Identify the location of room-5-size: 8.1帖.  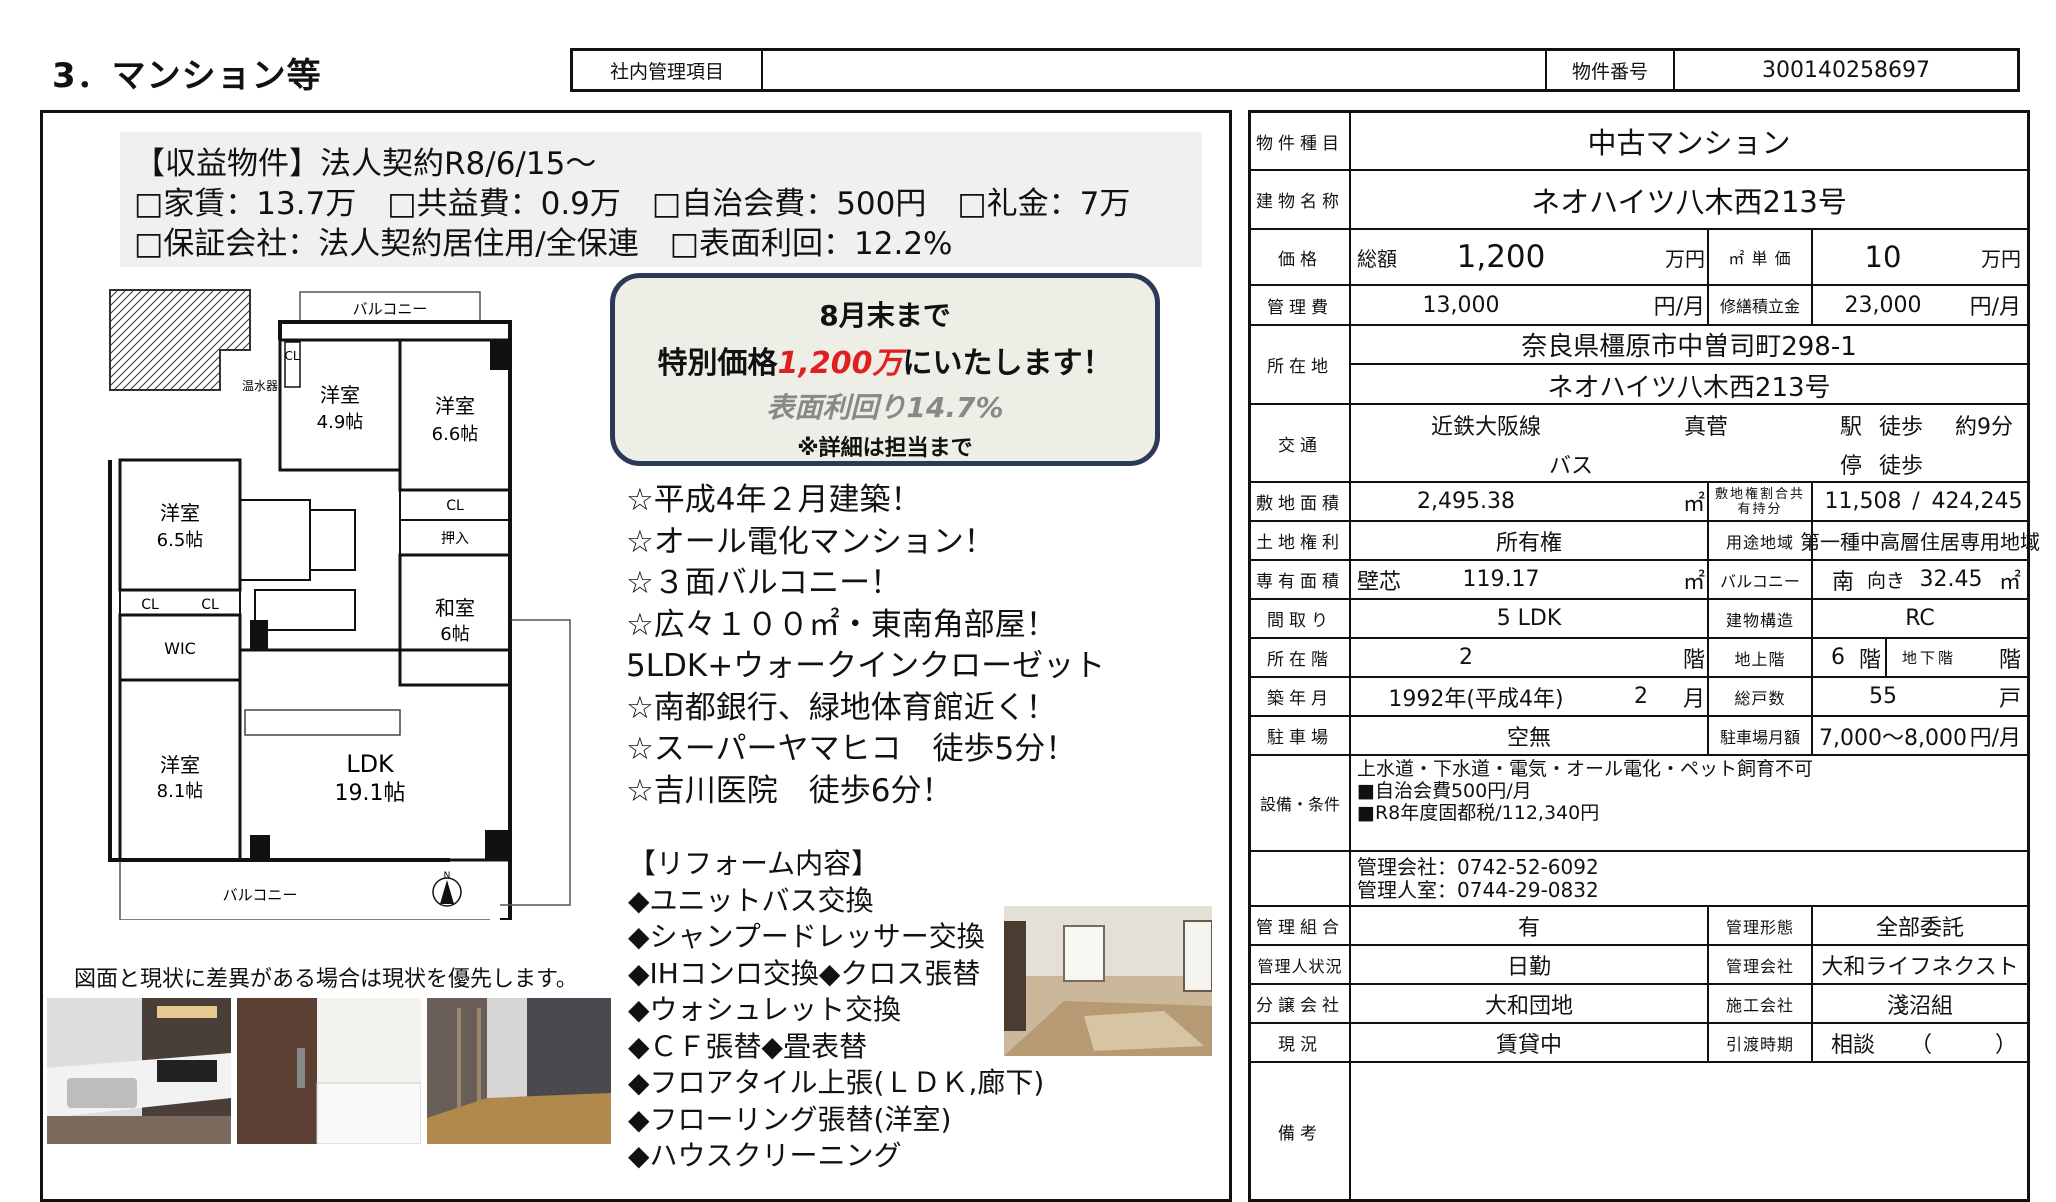
(180, 791).